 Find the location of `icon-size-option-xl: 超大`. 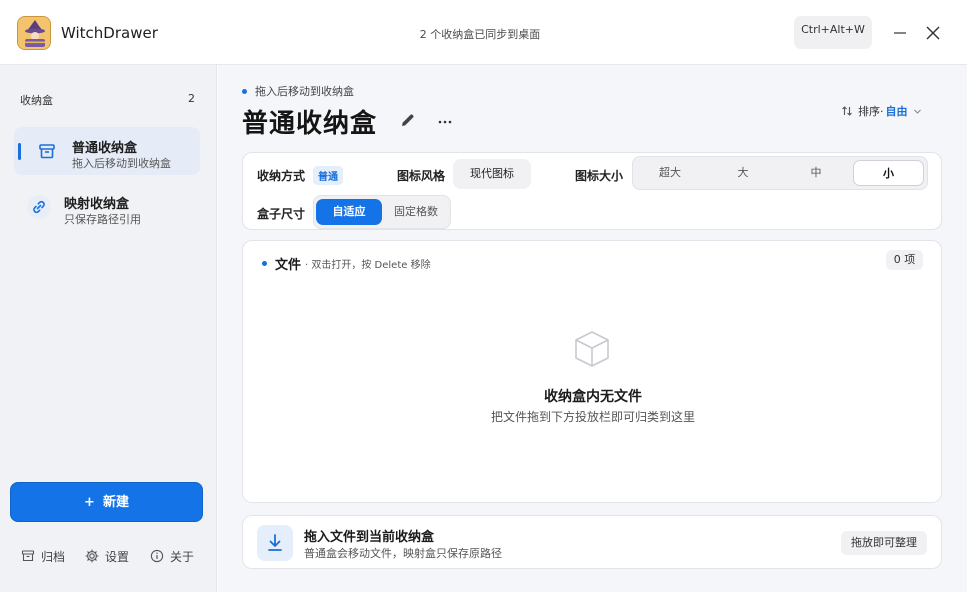

icon-size-option-xl: 超大 is located at coordinates (670, 173).